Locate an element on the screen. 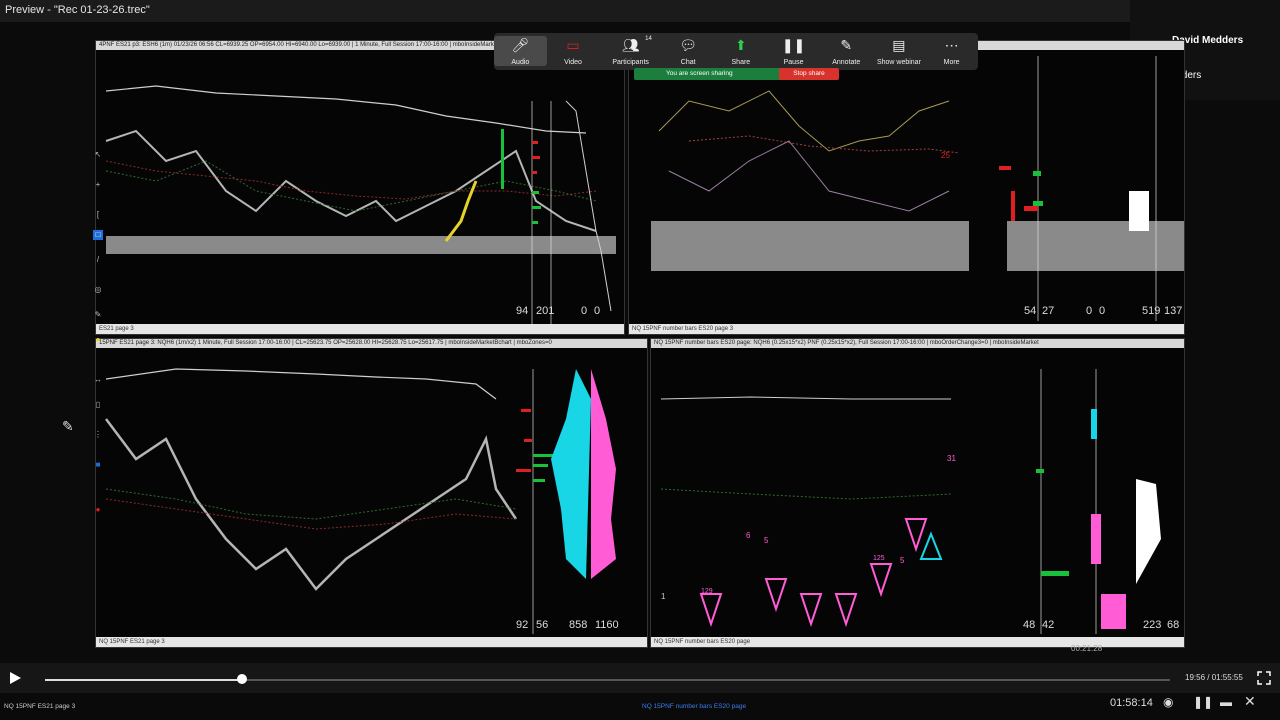  red-dom is located at coordinates (1031, 208).